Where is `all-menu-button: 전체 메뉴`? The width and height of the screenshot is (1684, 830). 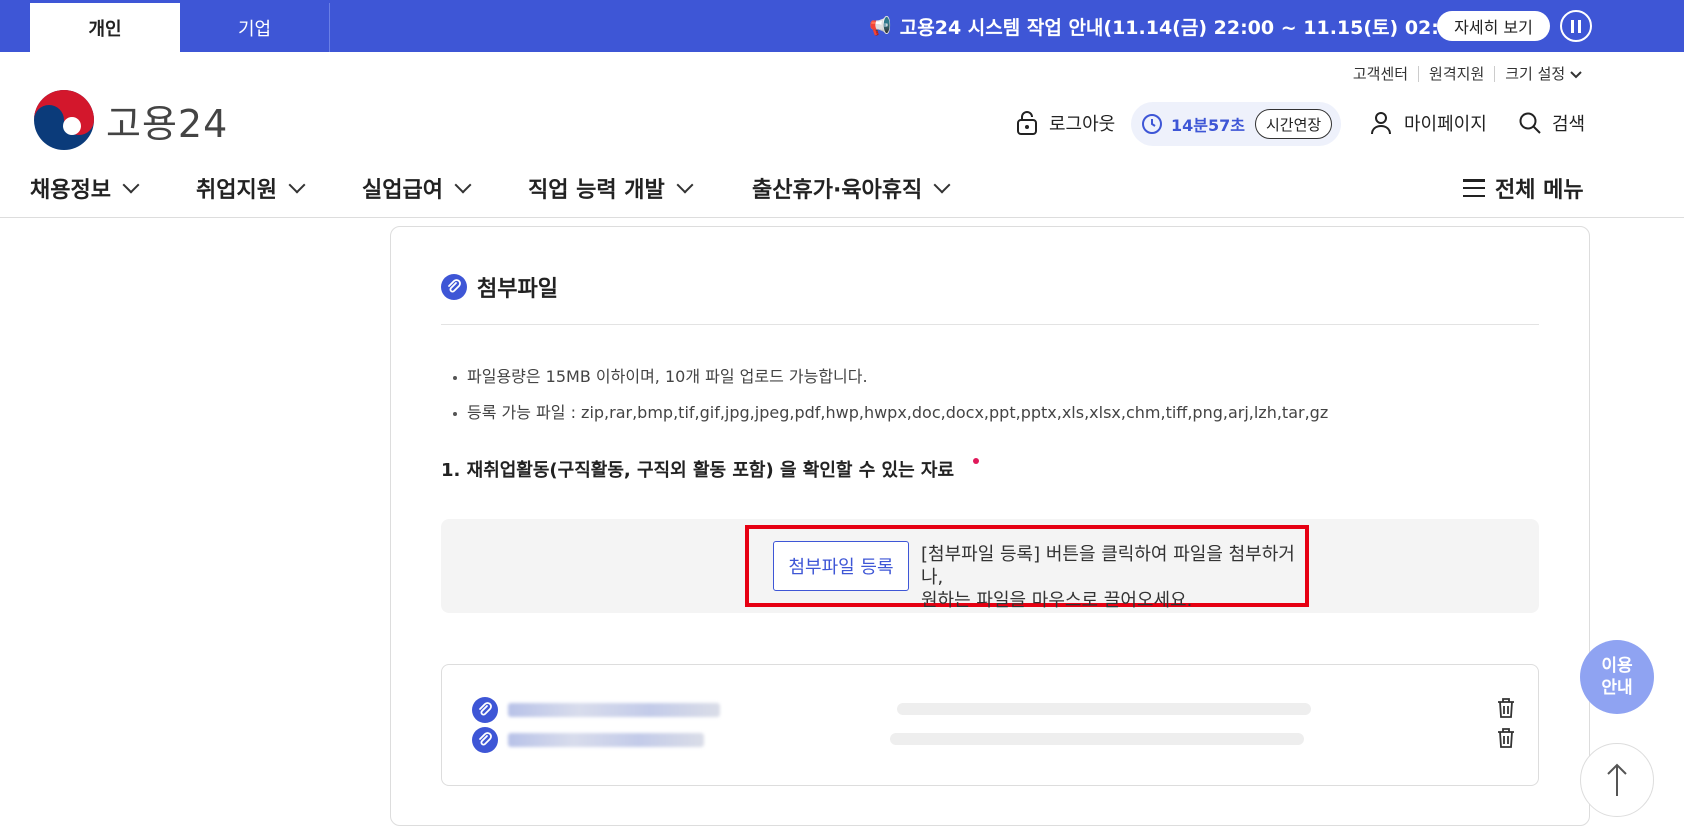 all-menu-button: 전체 메뉴 is located at coordinates (1523, 188).